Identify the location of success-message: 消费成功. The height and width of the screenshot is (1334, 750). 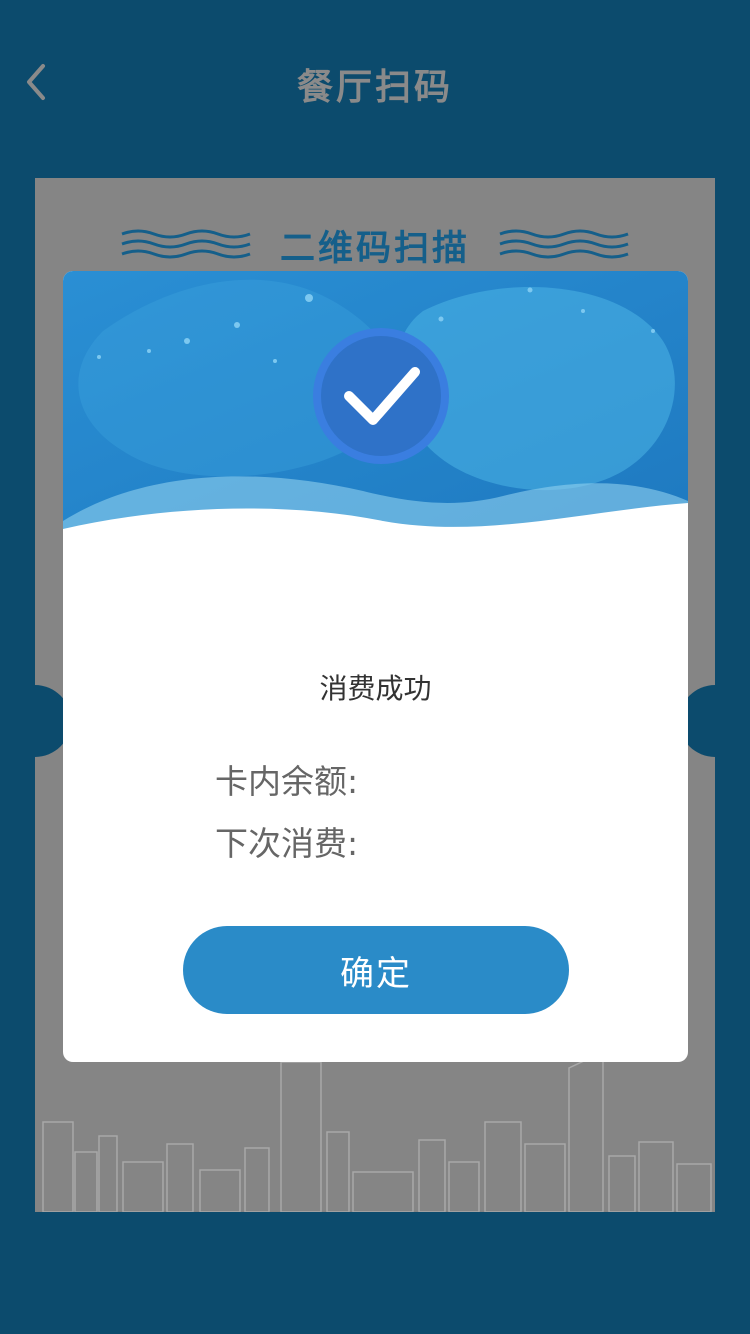
(375, 688).